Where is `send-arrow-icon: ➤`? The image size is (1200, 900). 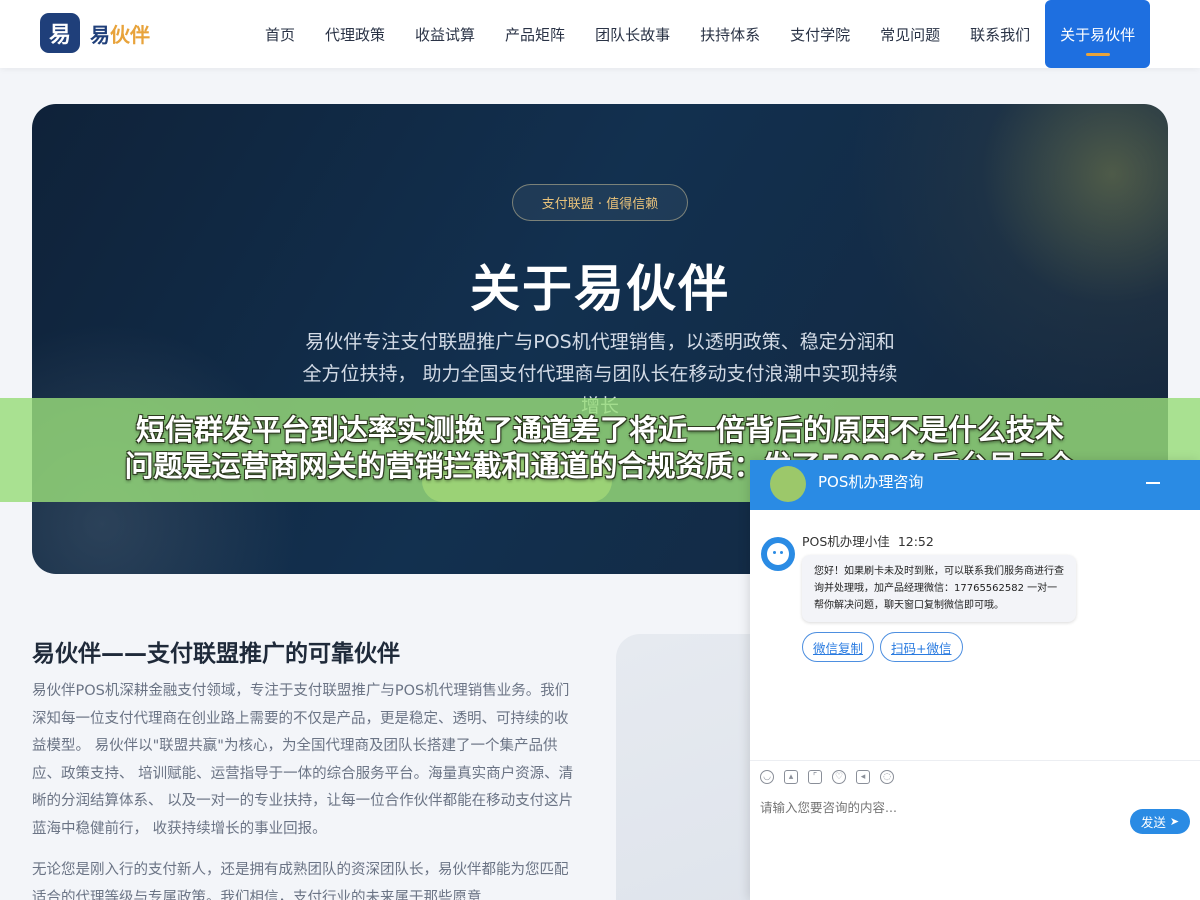 send-arrow-icon: ➤ is located at coordinates (1174, 821).